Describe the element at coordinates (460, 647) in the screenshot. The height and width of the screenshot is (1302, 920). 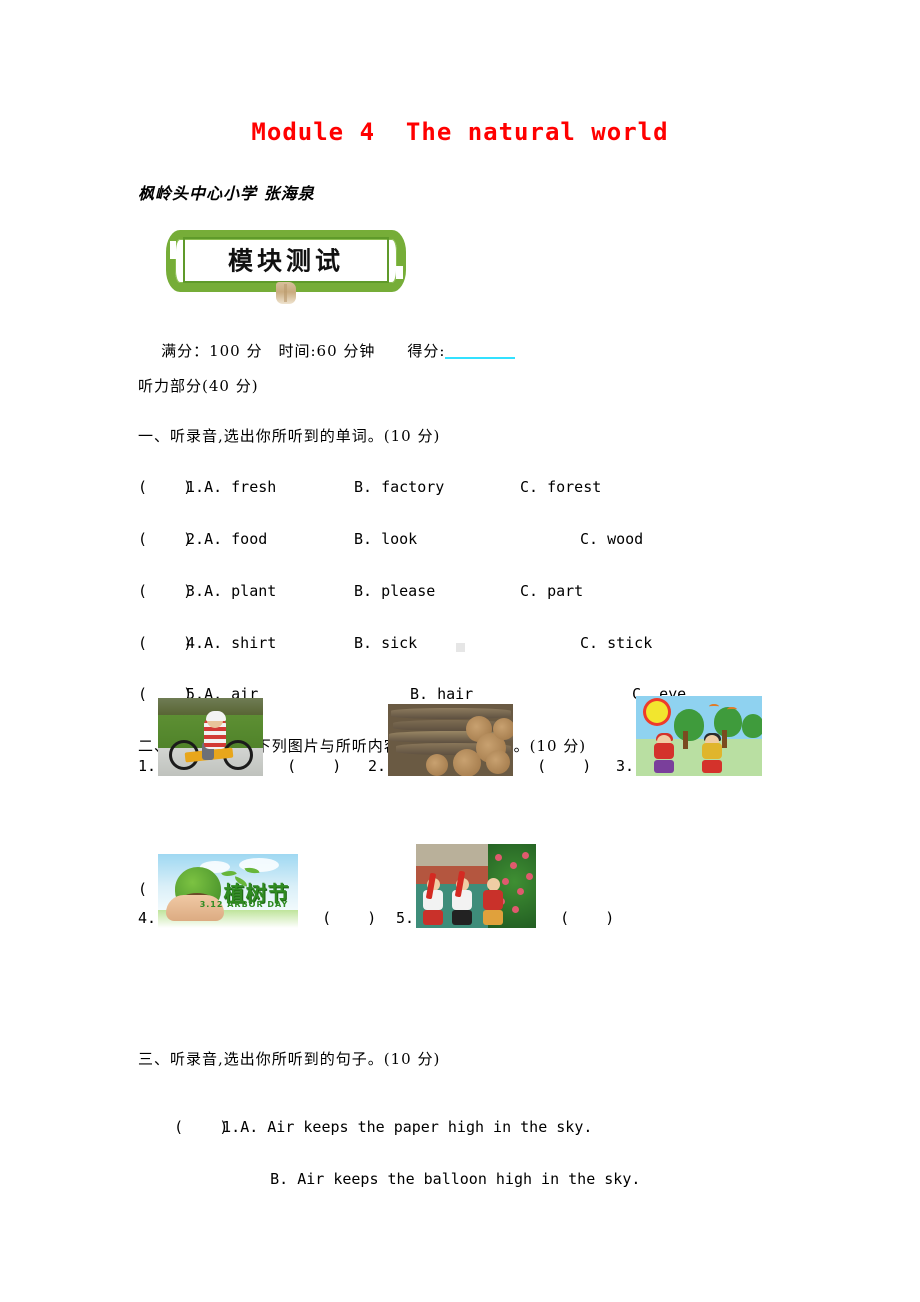
I see `scan-artifact` at that location.